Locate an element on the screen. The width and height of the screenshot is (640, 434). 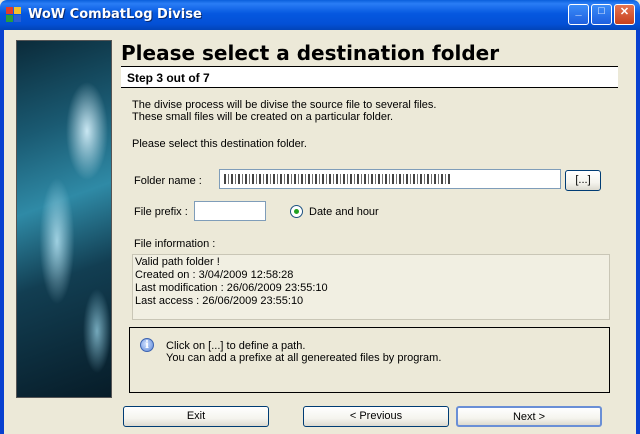
folder-name-input is located at coordinates (390, 179).